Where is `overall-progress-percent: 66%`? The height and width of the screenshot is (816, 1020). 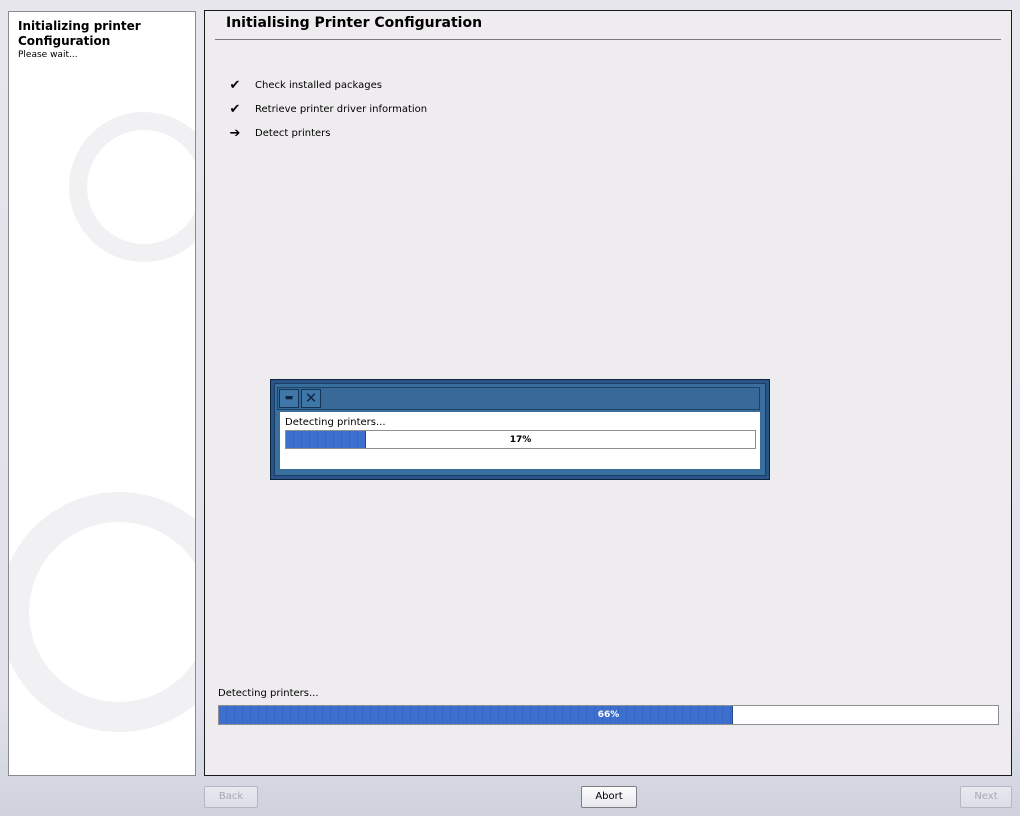 overall-progress-percent: 66% is located at coordinates (608, 715).